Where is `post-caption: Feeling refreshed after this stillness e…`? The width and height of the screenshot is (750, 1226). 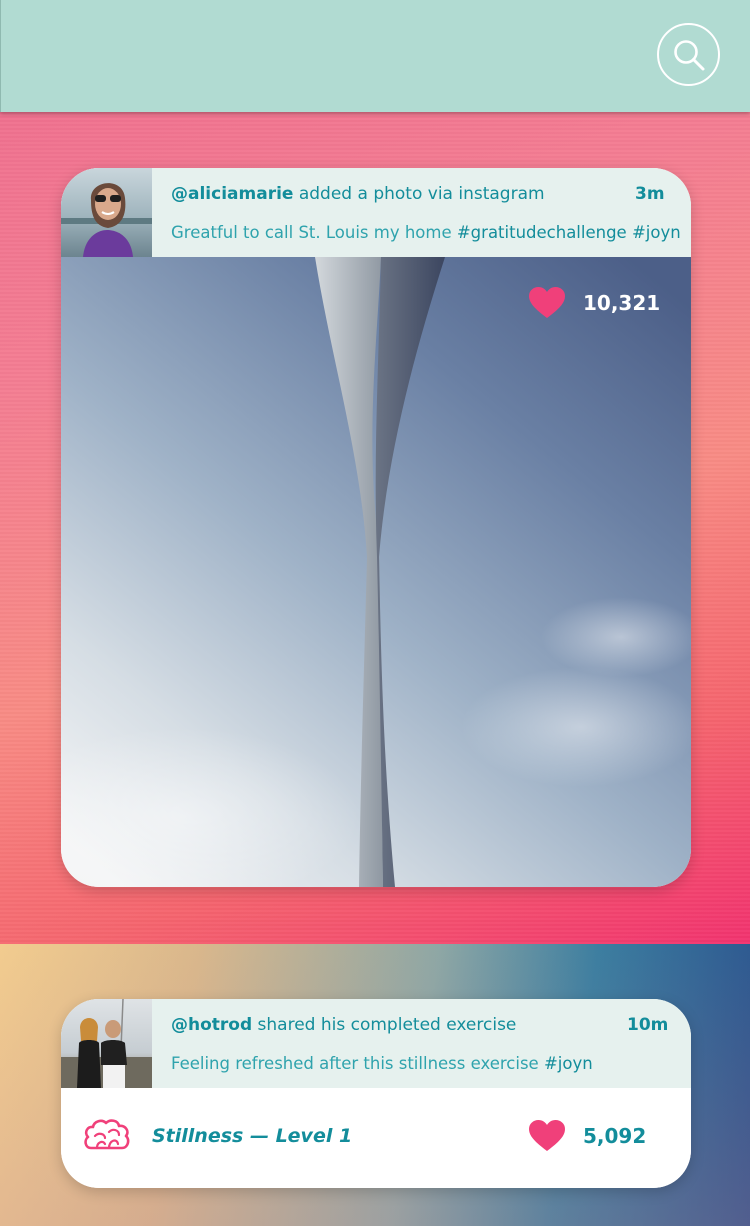 post-caption: Feeling refreshed after this stillness e… is located at coordinates (382, 1063).